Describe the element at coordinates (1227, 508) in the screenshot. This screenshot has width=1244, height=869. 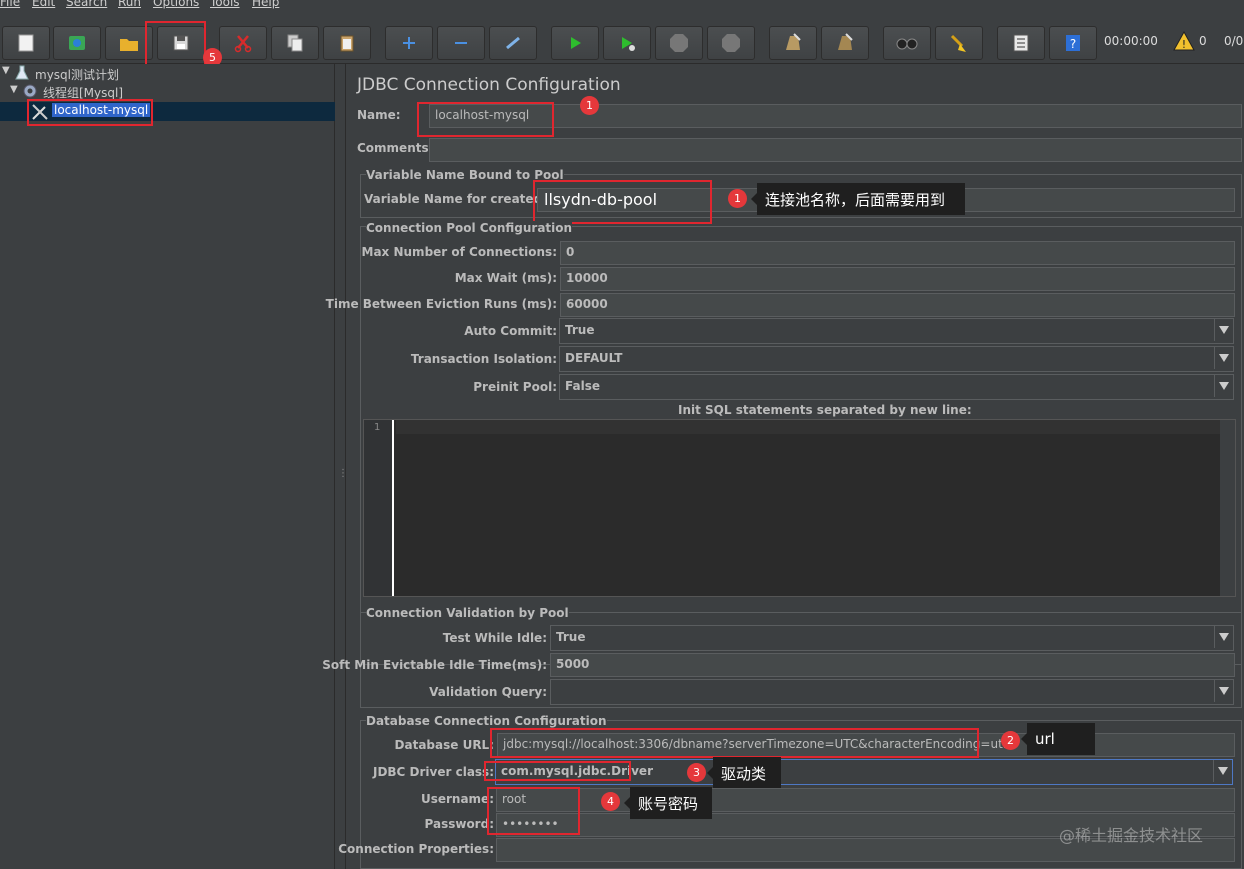
I see `editor-scrollbar` at that location.